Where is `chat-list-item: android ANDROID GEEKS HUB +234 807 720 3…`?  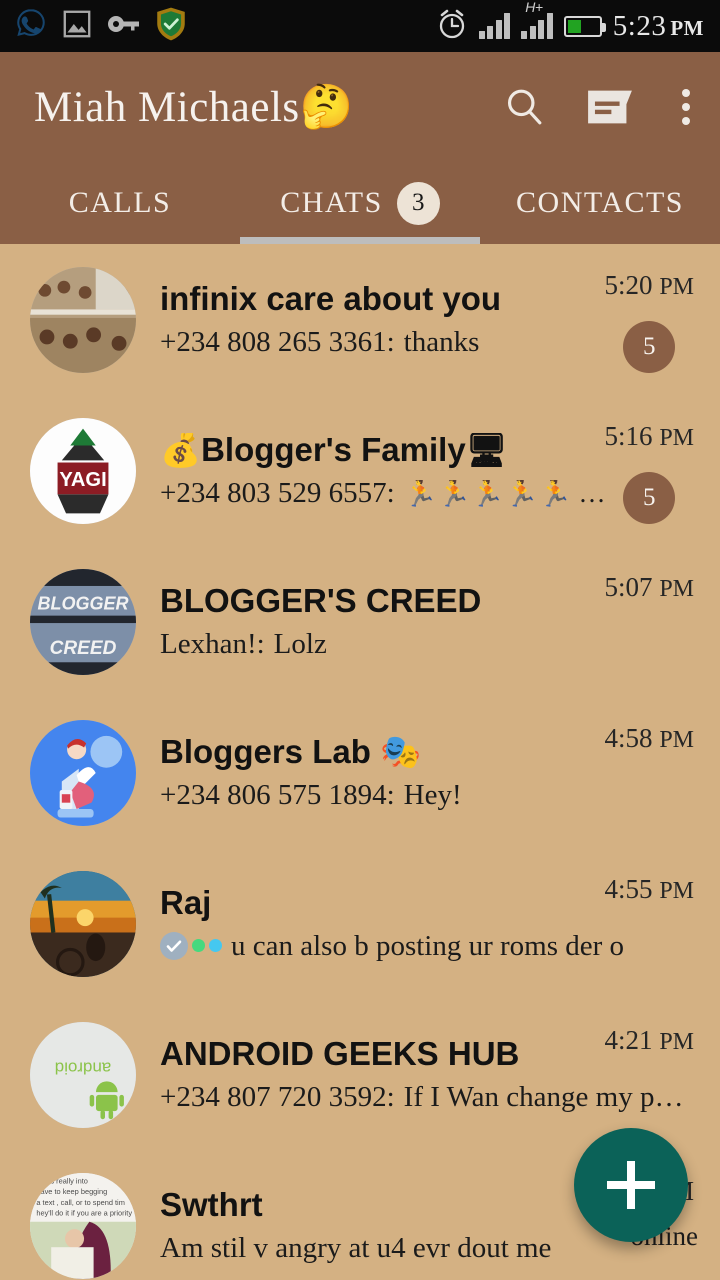 chat-list-item: android ANDROID GEEKS HUB +234 807 720 3… is located at coordinates (360, 1074).